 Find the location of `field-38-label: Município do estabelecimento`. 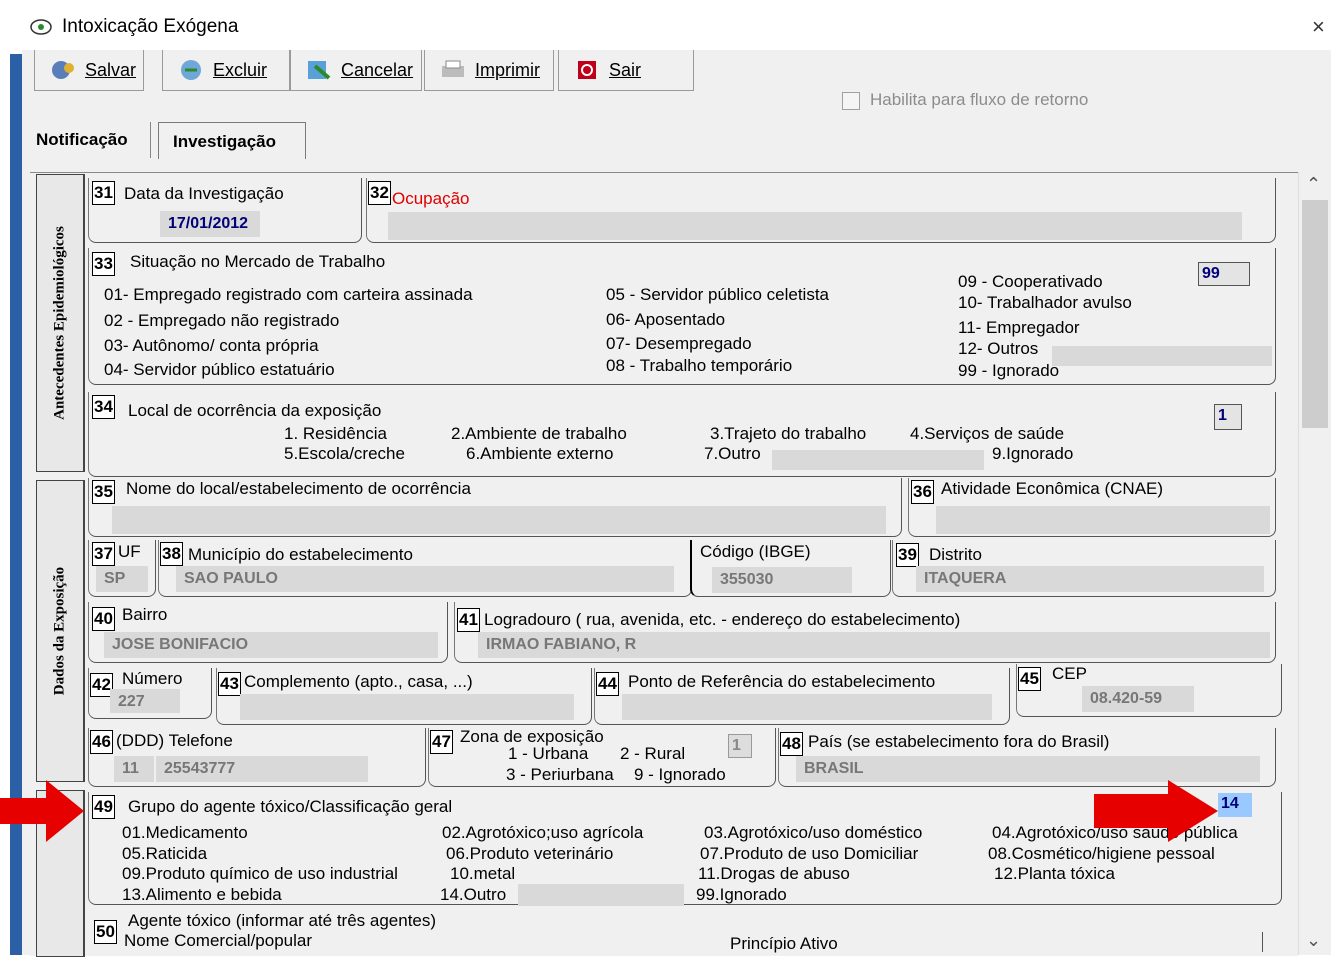

field-38-label: Município do estabelecimento is located at coordinates (300, 554).